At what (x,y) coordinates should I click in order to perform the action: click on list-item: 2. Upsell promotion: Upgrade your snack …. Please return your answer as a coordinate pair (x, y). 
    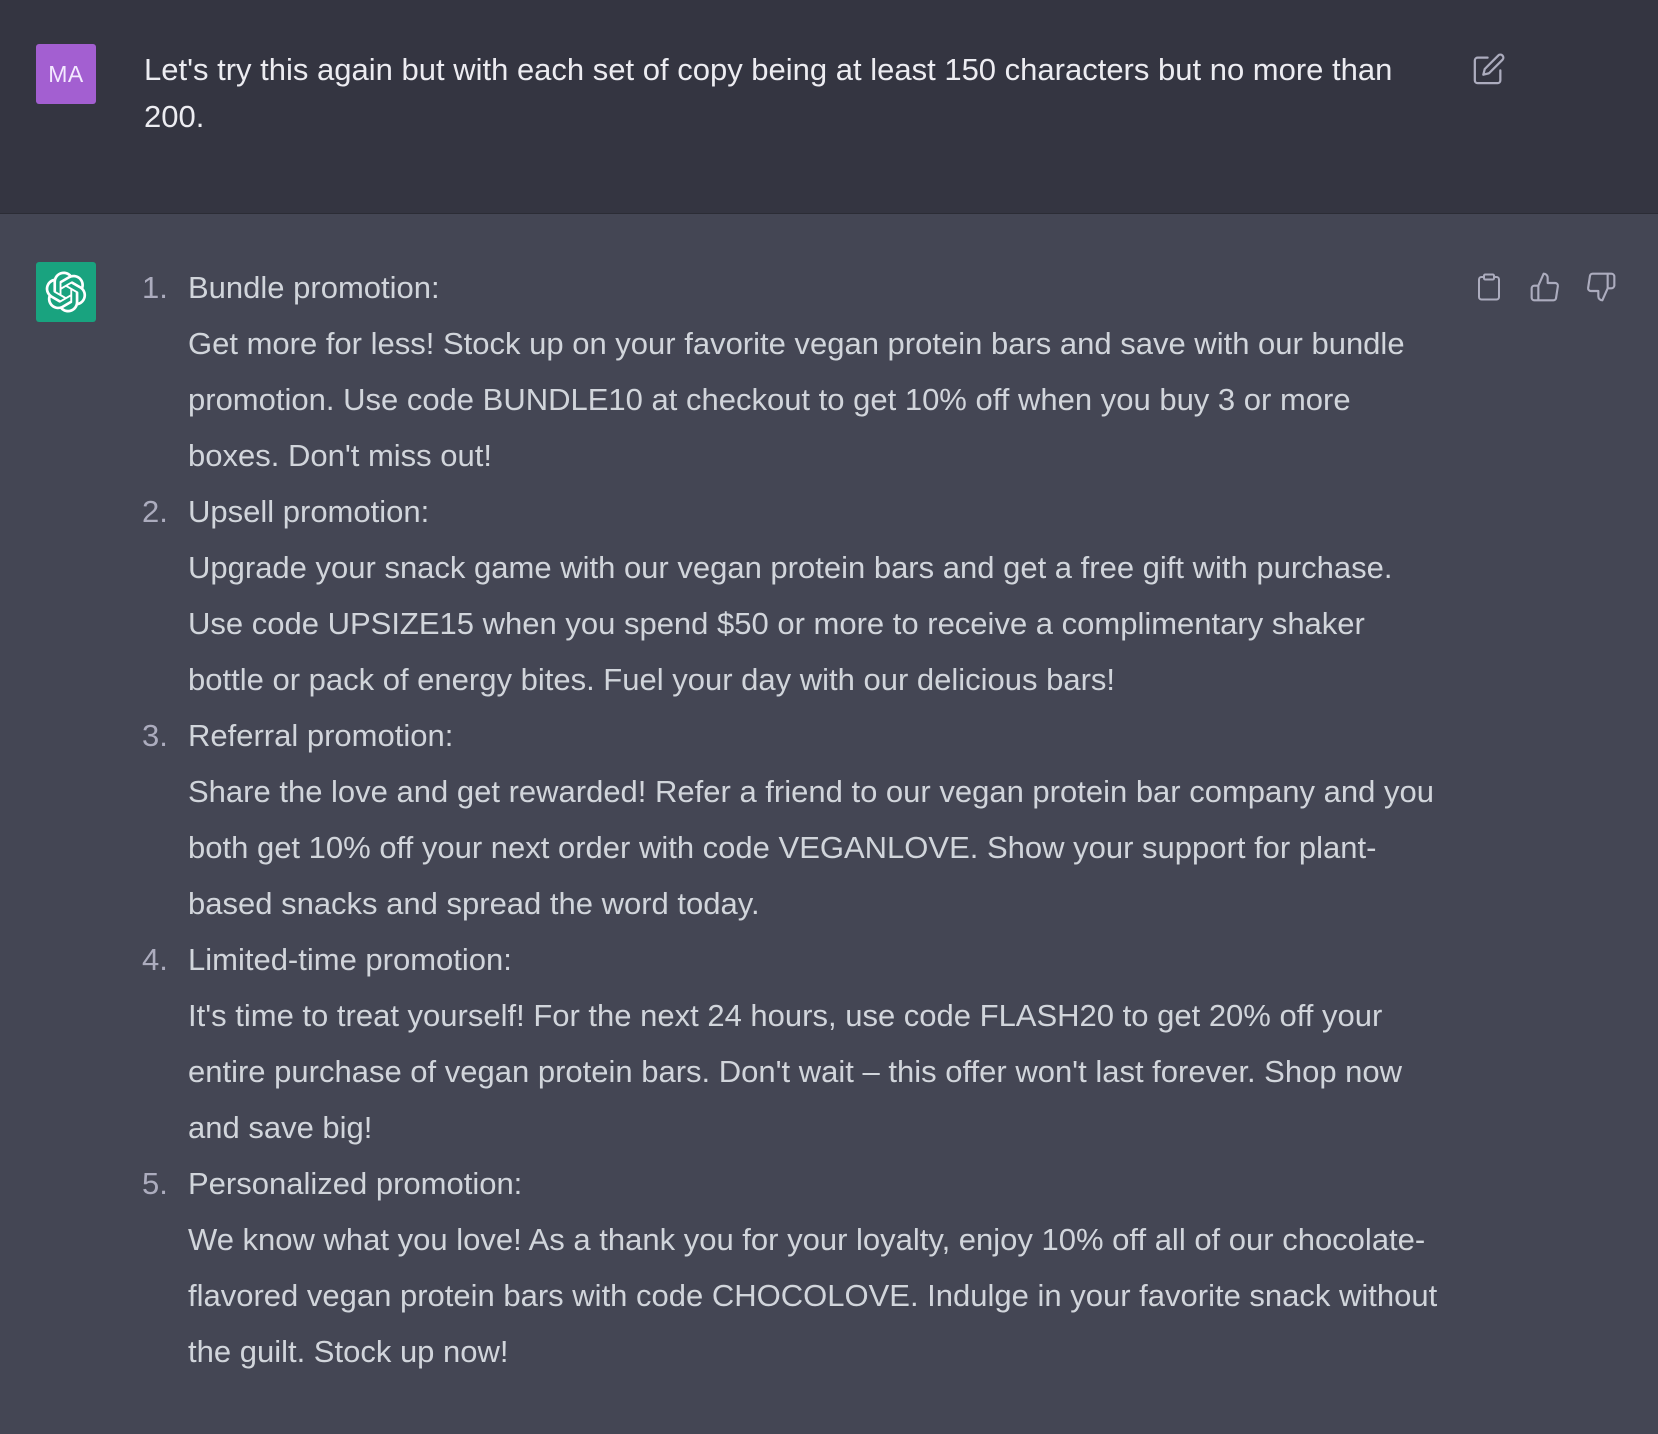
    Looking at the image, I should click on (792, 596).